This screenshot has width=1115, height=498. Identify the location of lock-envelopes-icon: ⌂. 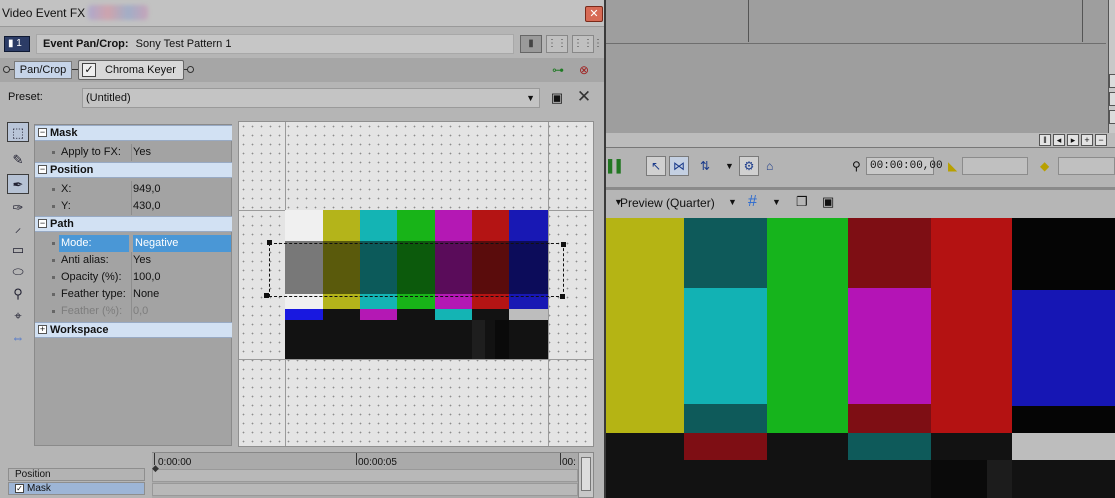
(769, 166).